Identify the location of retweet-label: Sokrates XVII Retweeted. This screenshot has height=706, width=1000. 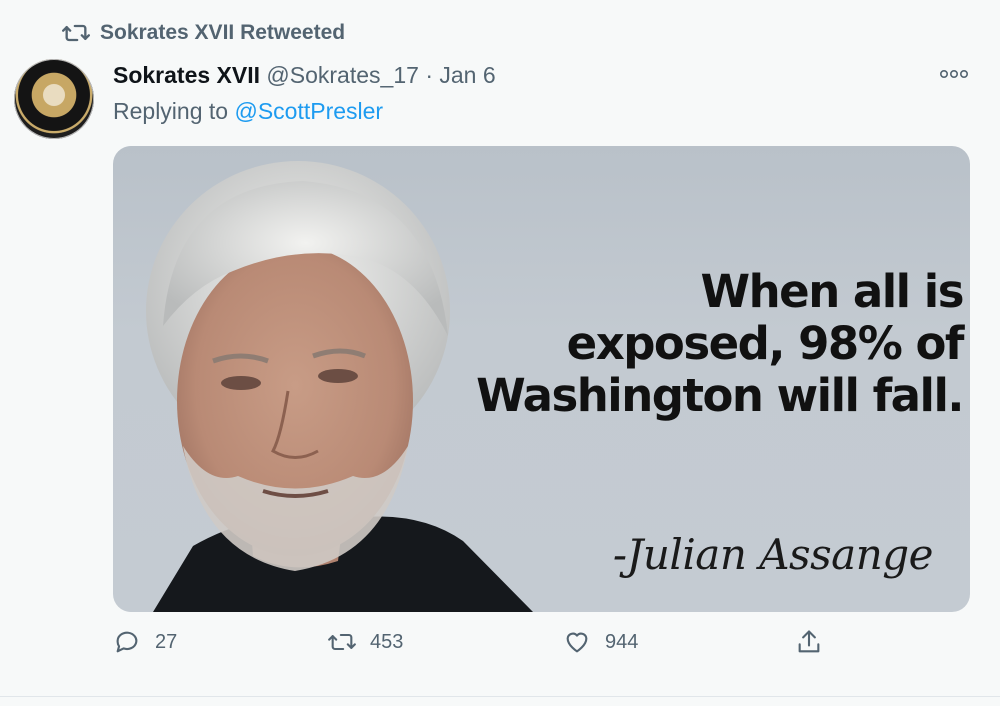
(222, 33).